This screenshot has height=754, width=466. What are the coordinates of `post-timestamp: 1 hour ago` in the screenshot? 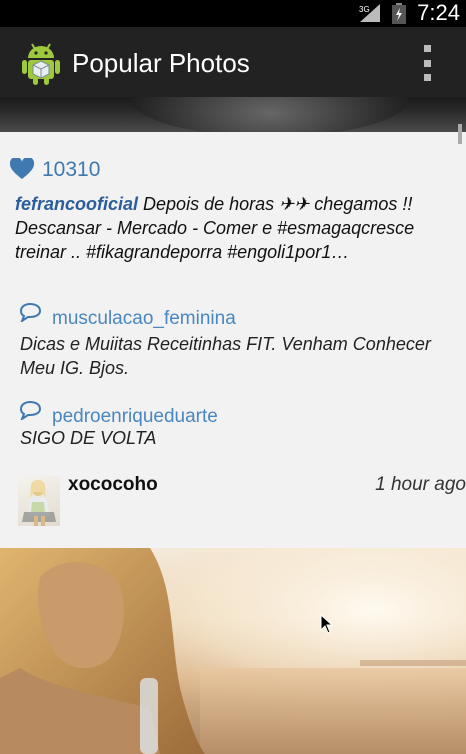 It's located at (420, 484).